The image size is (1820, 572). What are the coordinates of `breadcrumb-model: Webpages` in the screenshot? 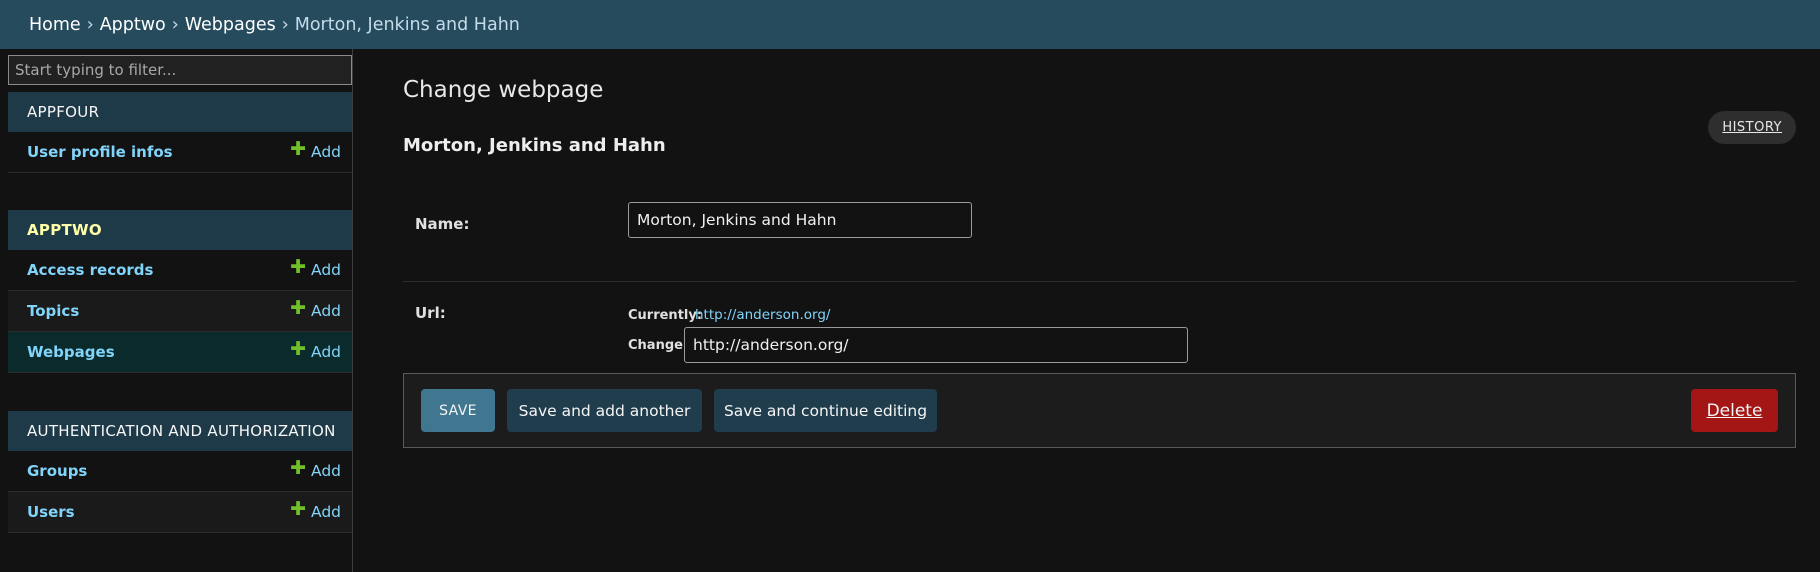 It's located at (230, 25).